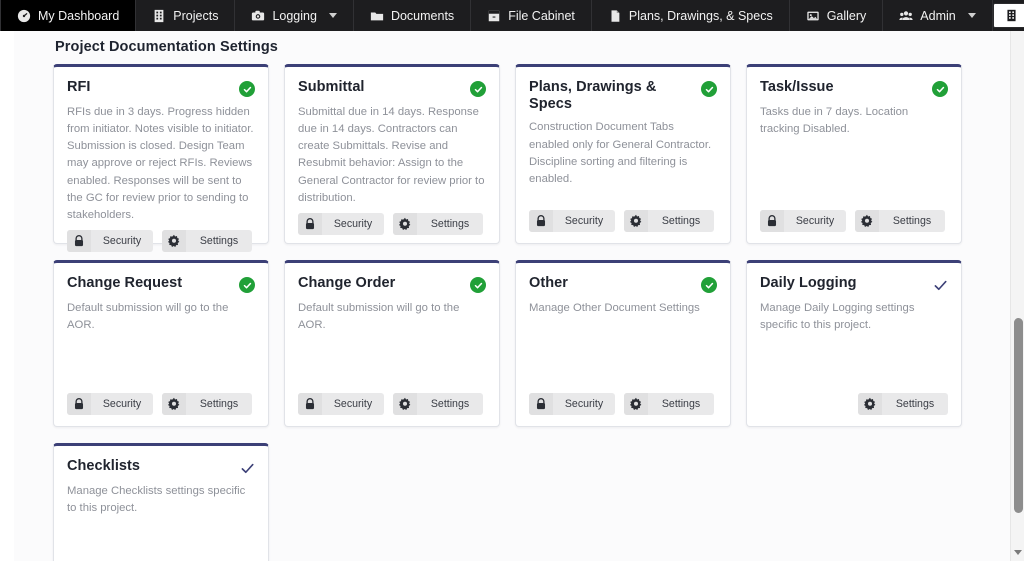 Image resolution: width=1024 pixels, height=561 pixels. Describe the element at coordinates (548, 283) in the screenshot. I see `card-title: Other` at that location.